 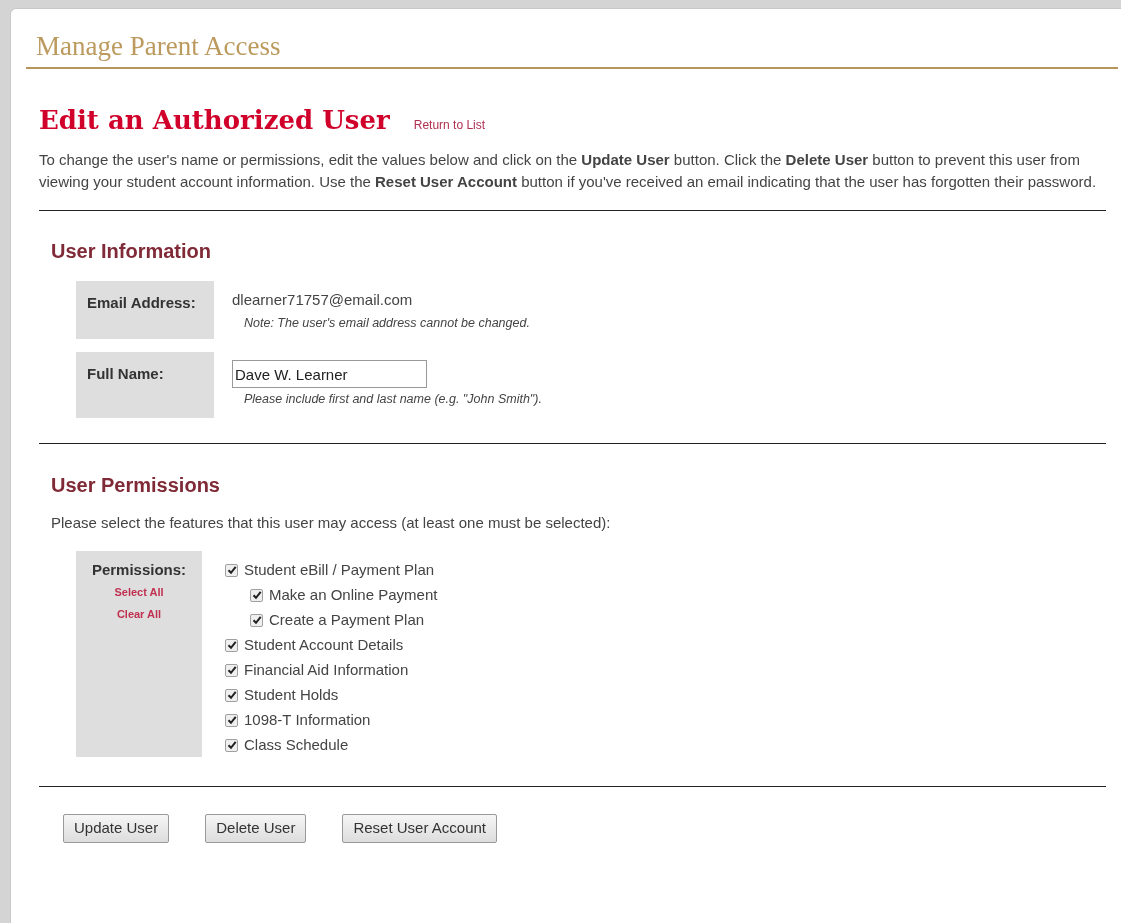 What do you see at coordinates (256, 828) in the screenshot?
I see `action-button: Delete User` at bounding box center [256, 828].